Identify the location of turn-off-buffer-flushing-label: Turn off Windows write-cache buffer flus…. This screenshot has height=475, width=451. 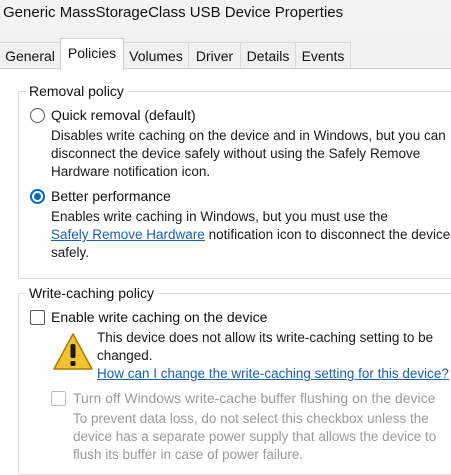
(254, 398).